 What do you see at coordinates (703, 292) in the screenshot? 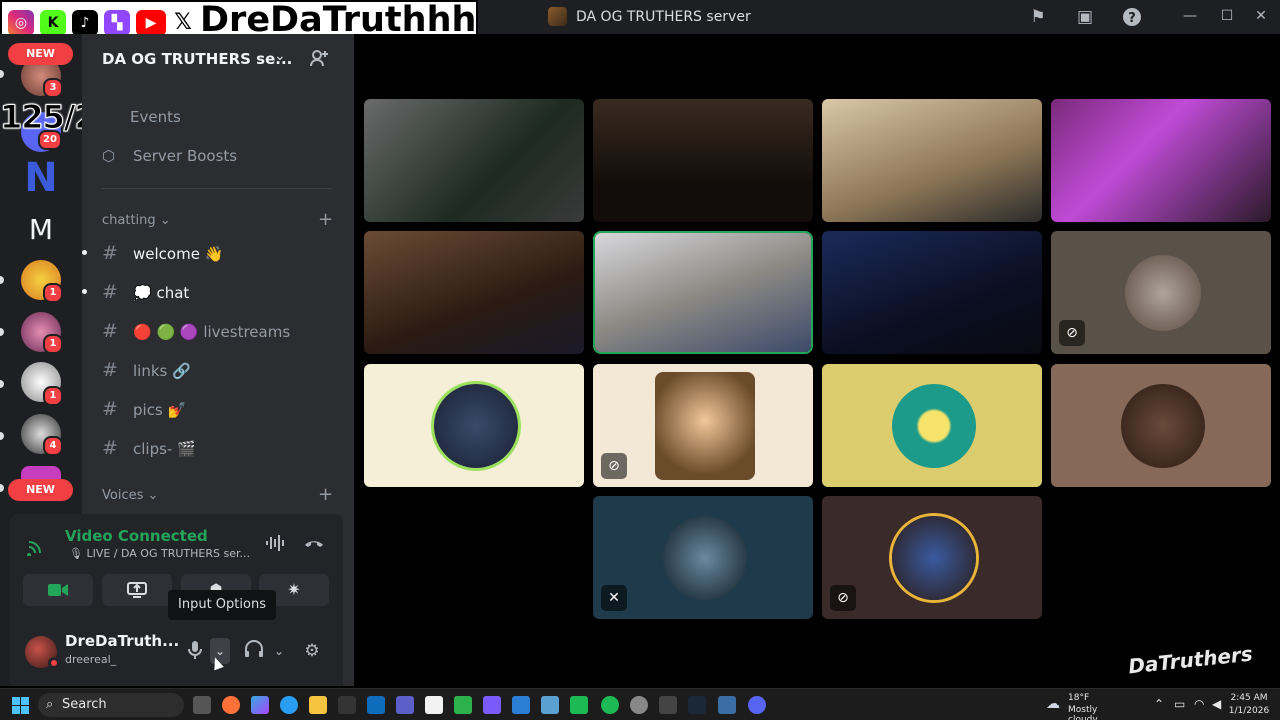
I see `video-tile-speaking` at bounding box center [703, 292].